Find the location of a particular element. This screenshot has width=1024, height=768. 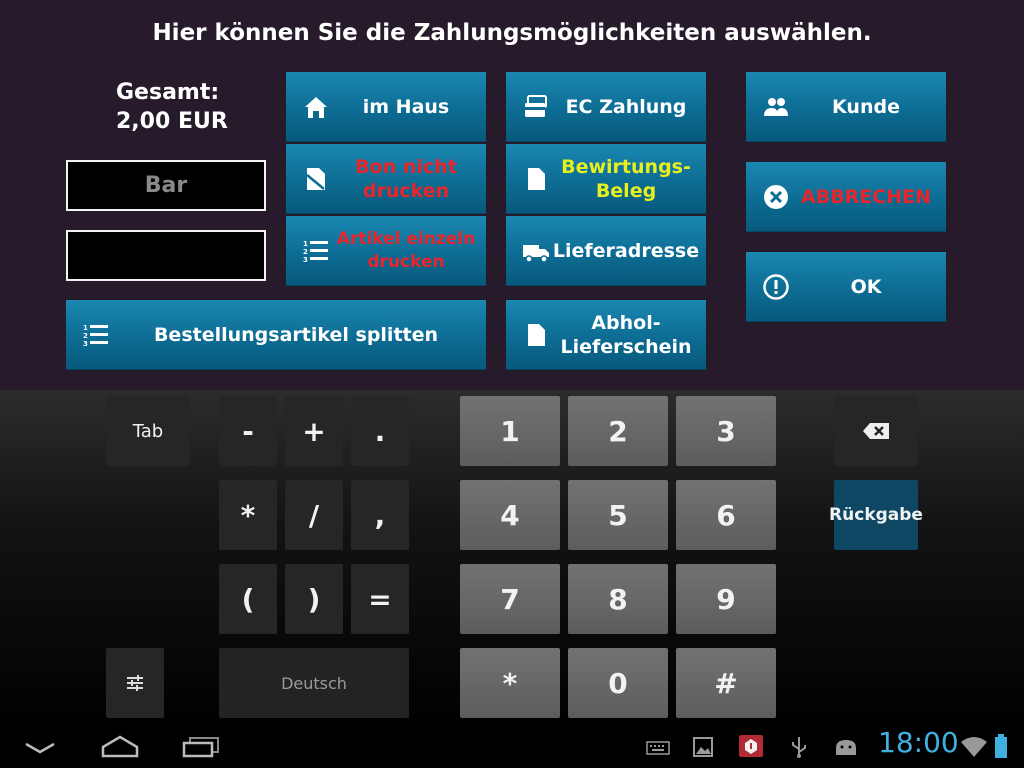

truck-icon is located at coordinates (536, 253).